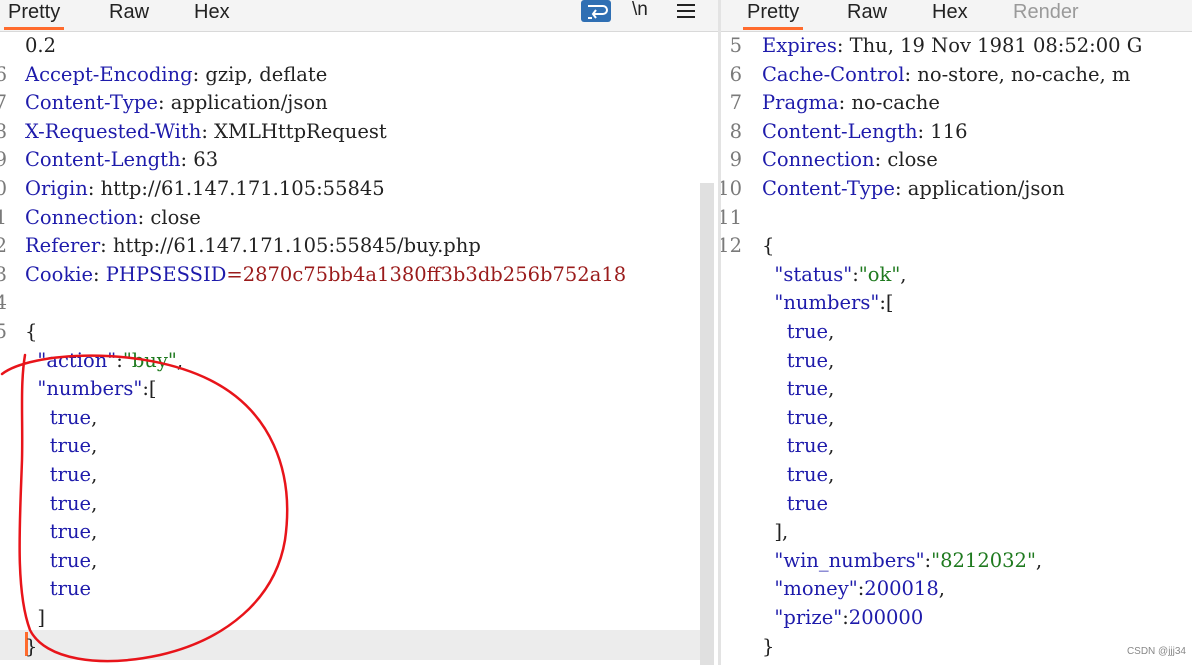 The image size is (1192, 665). I want to click on line-number: 9, so click(735, 160).